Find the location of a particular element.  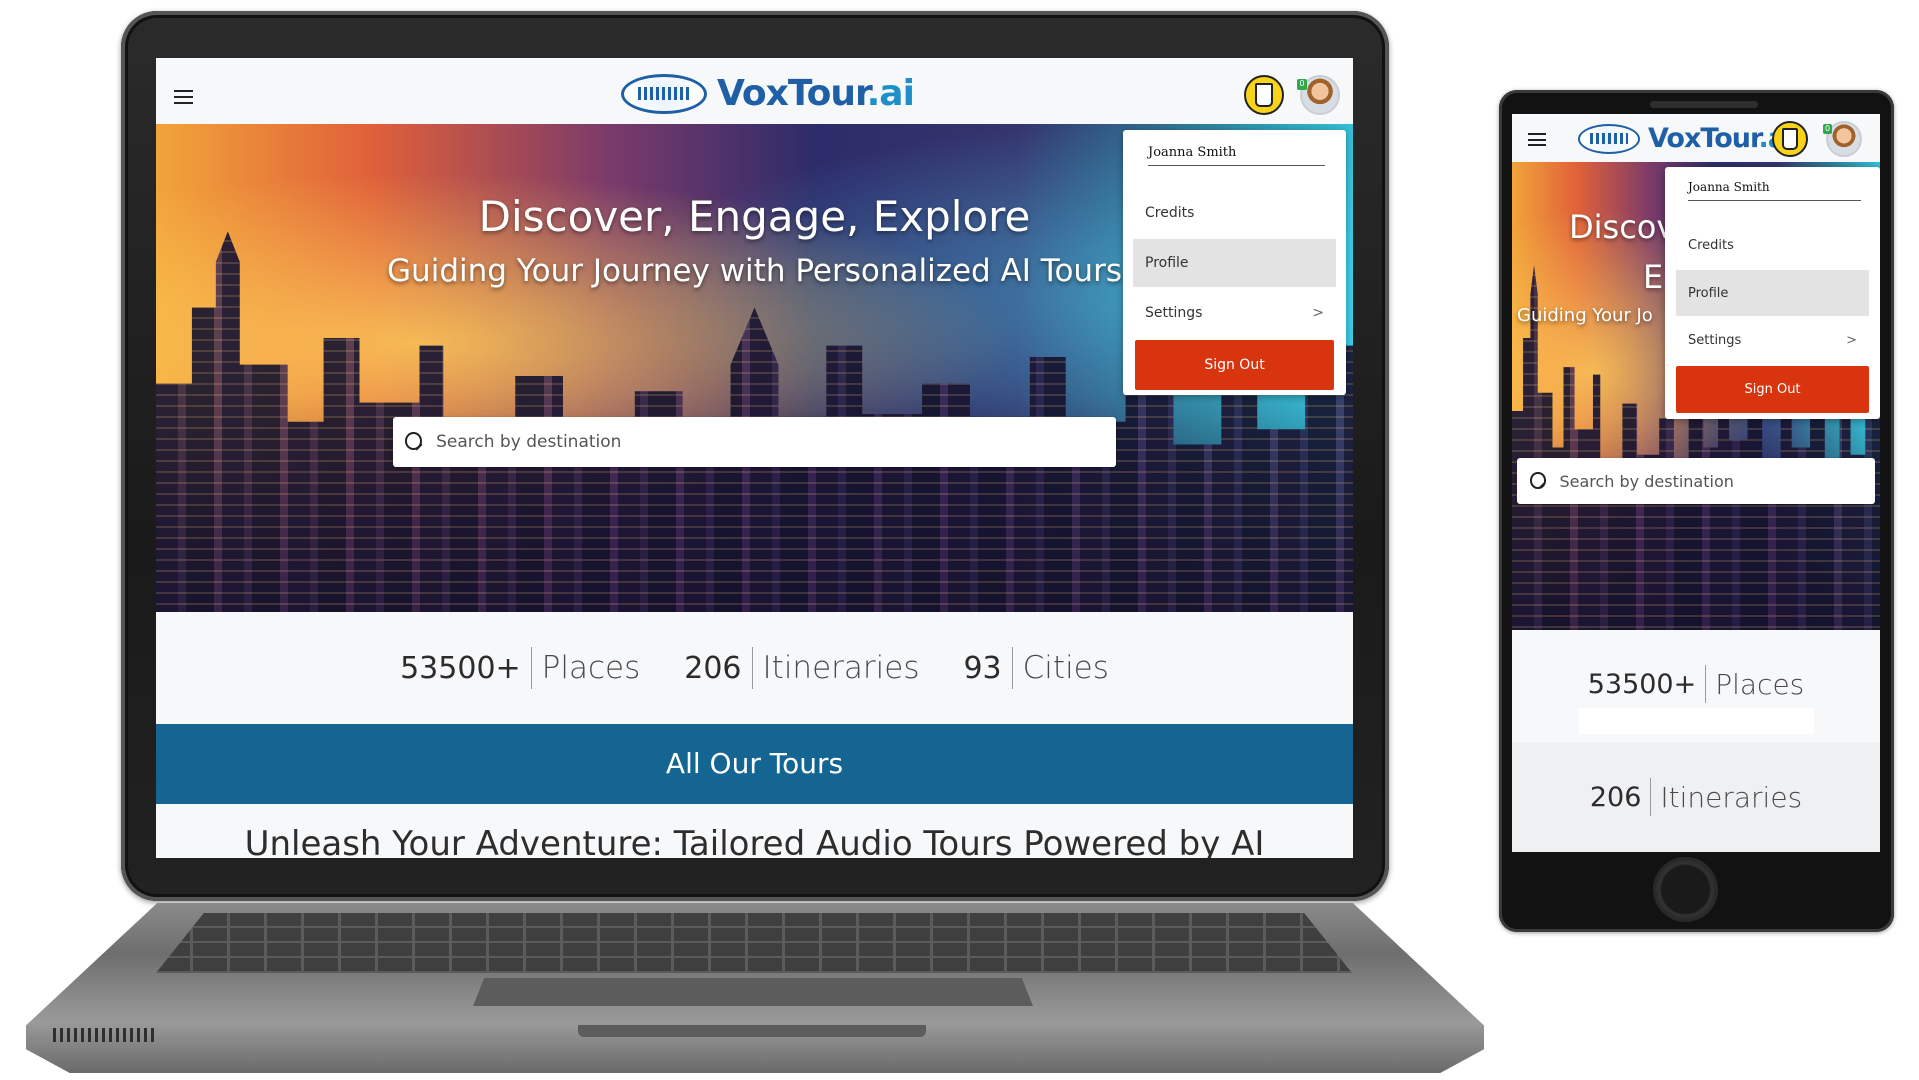

hero-title: Discov is located at coordinates (1622, 227).